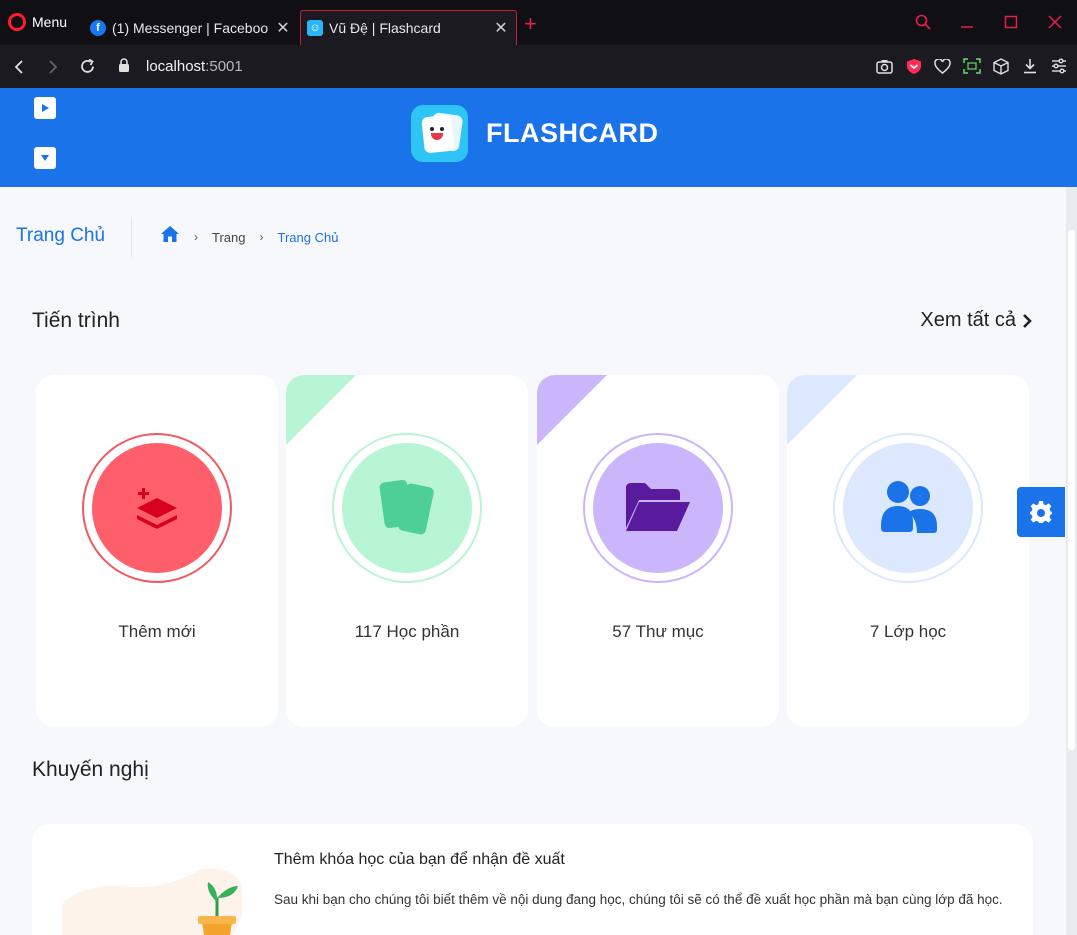 Image resolution: width=1077 pixels, height=935 pixels. I want to click on see-all-link: Xem tất cả, so click(976, 320).